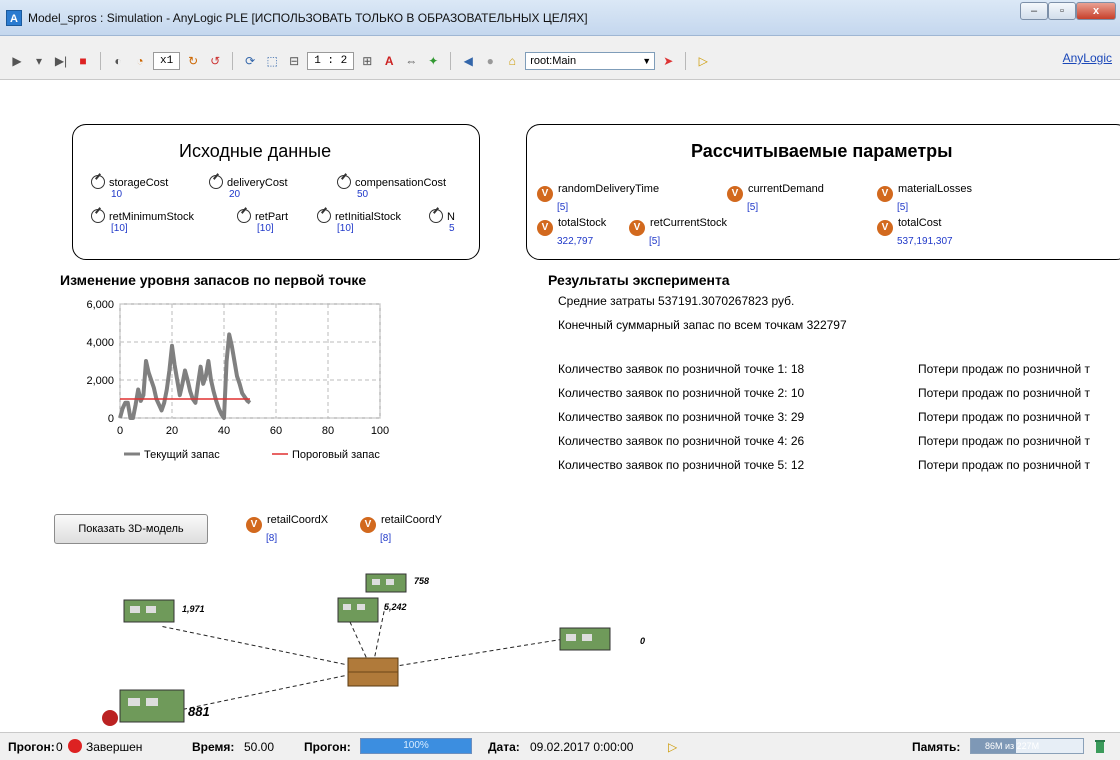 The width and height of the screenshot is (1120, 760). Describe the element at coordinates (468, 61) in the screenshot. I see `back-icon: ◀` at that location.